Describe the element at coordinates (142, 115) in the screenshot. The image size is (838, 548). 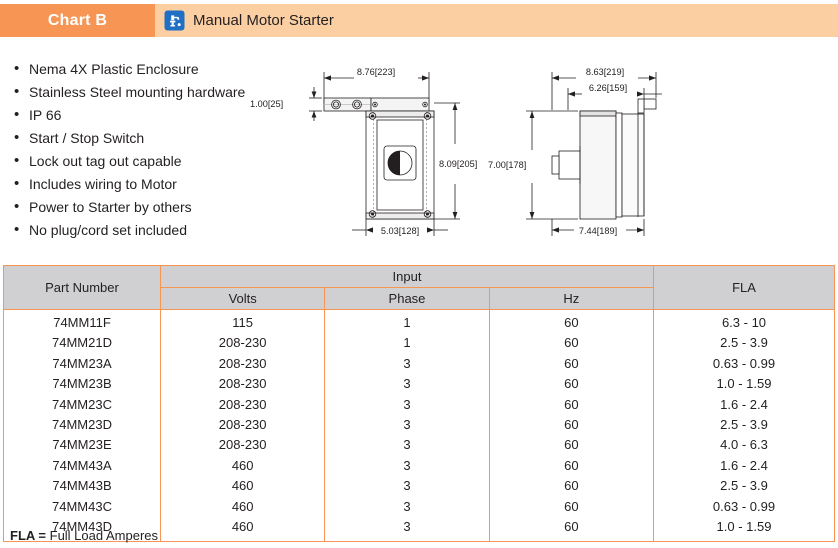
I see `list-item: IP 66` at that location.